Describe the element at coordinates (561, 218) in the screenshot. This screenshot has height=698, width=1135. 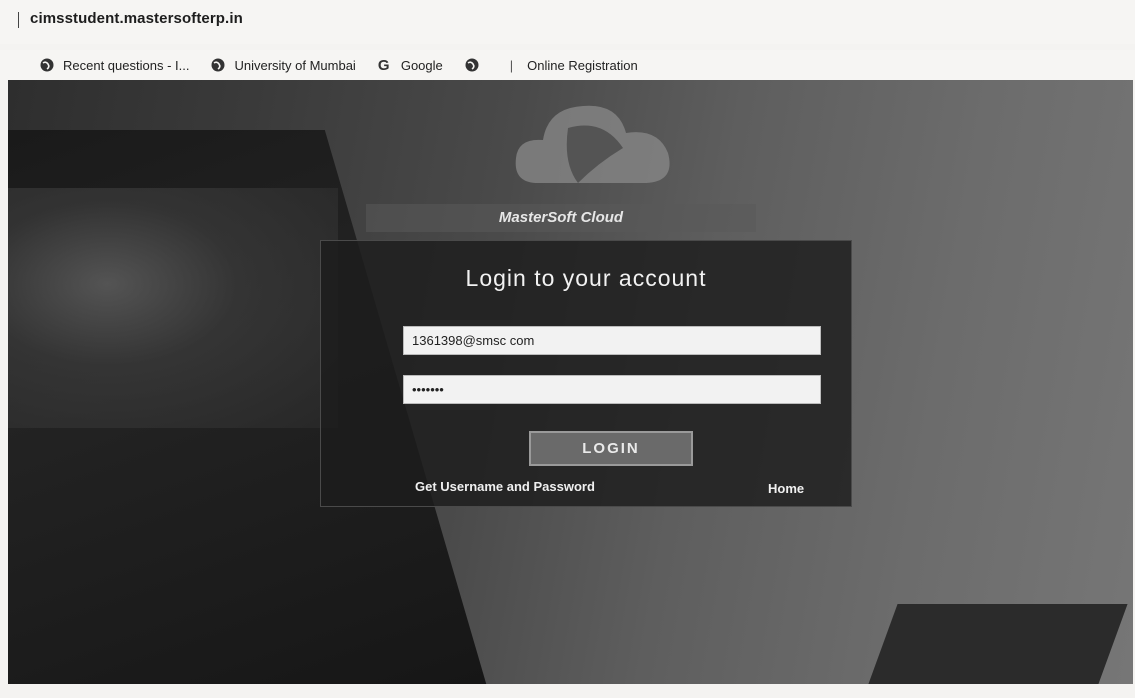
I see `brand-title: MasterSoft Cloud` at that location.